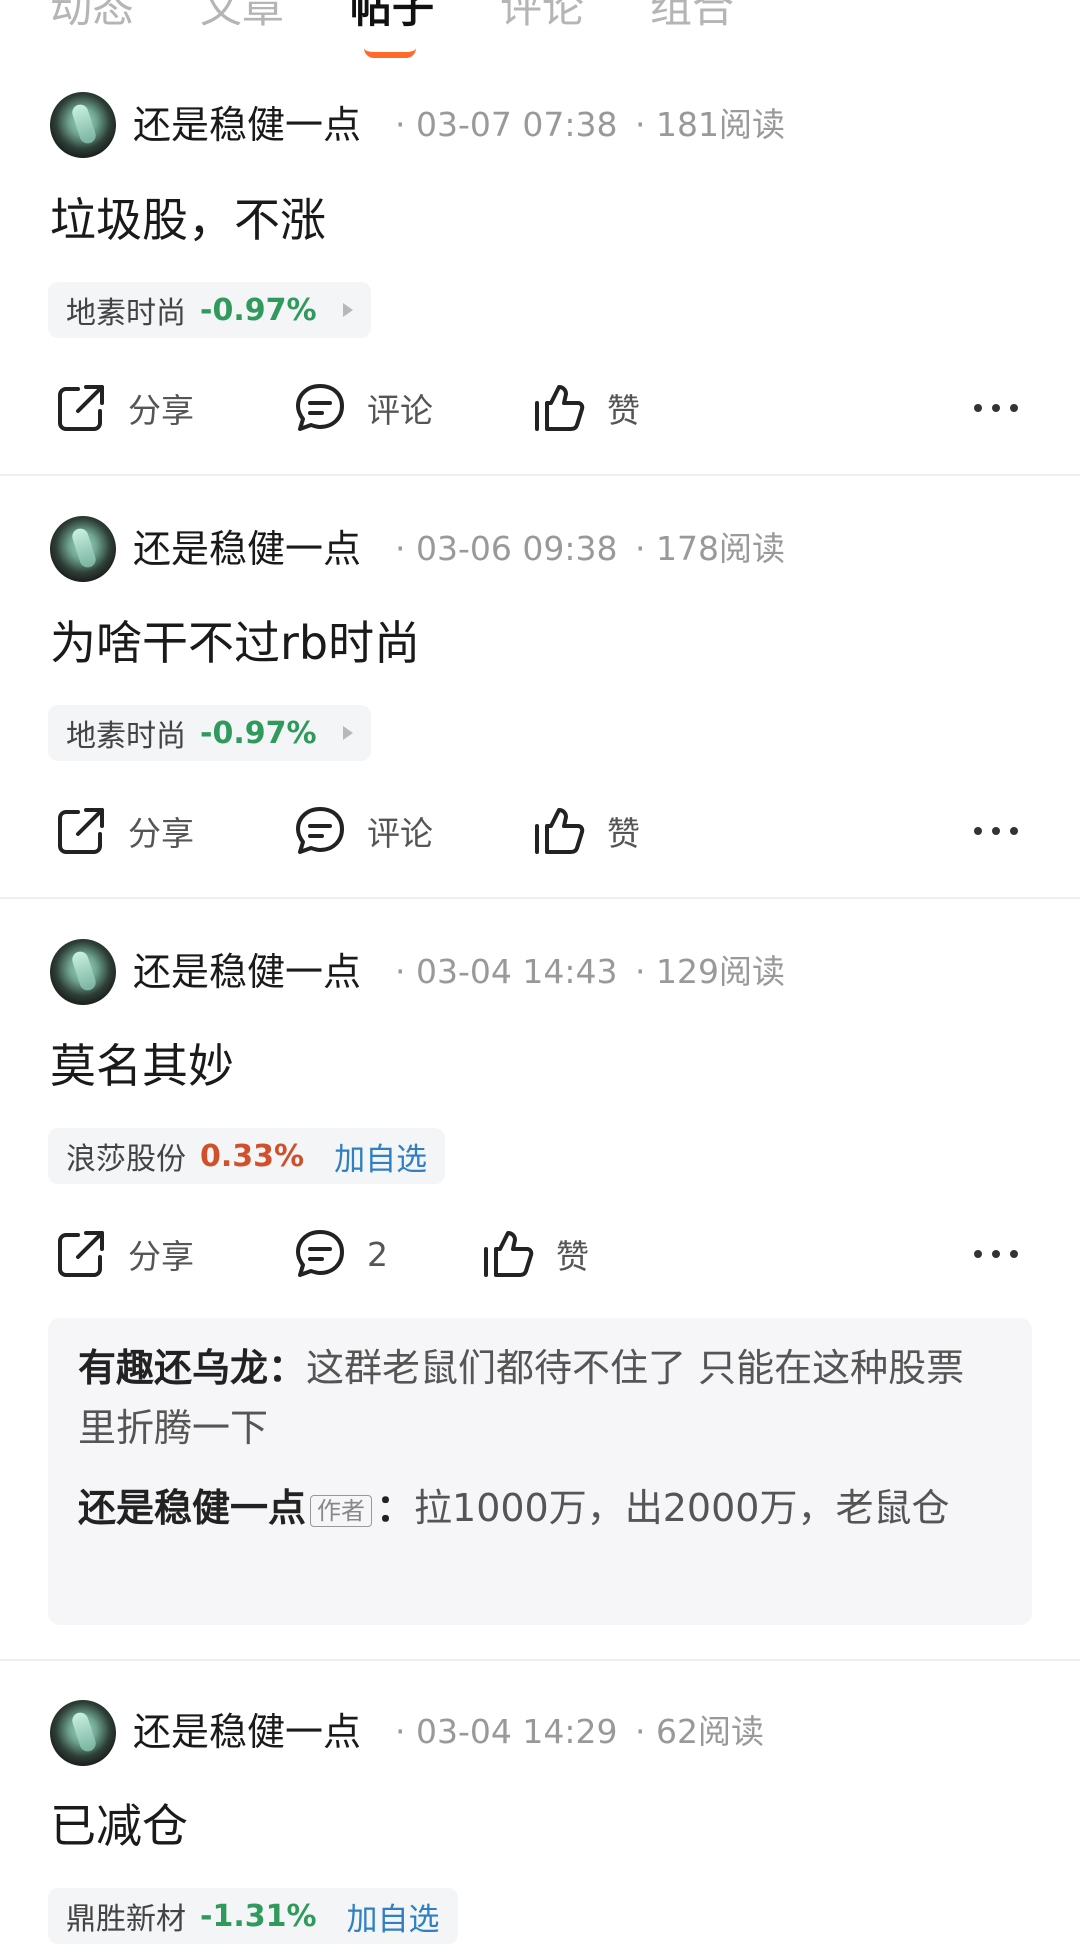 The width and height of the screenshot is (1080, 1946). I want to click on read-count: · 129阅读, so click(710, 971).